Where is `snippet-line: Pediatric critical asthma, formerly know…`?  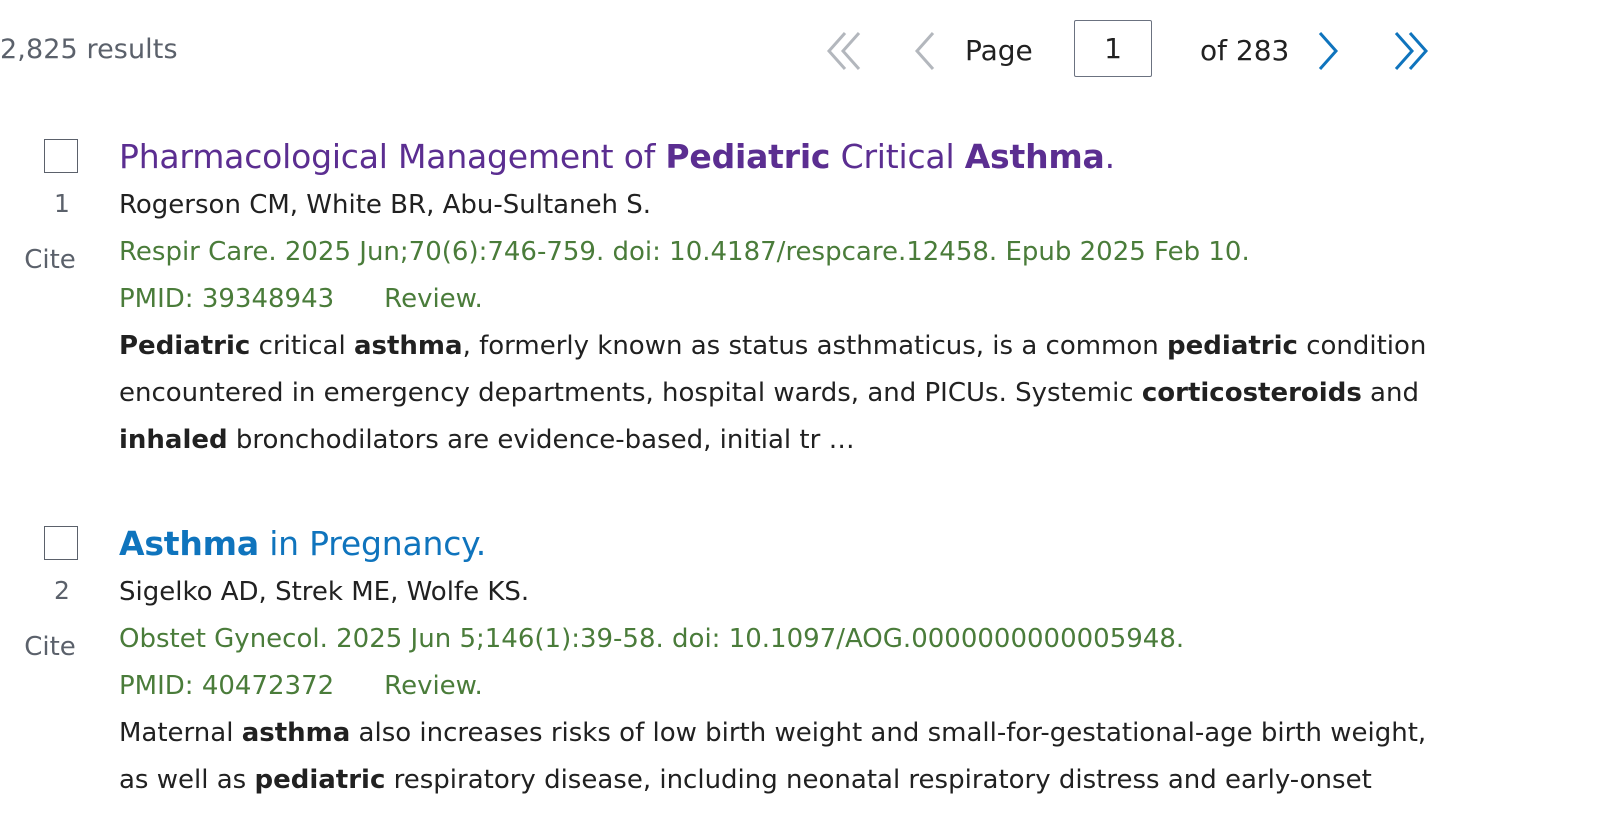 snippet-line: Pediatric critical asthma, formerly know… is located at coordinates (779, 346).